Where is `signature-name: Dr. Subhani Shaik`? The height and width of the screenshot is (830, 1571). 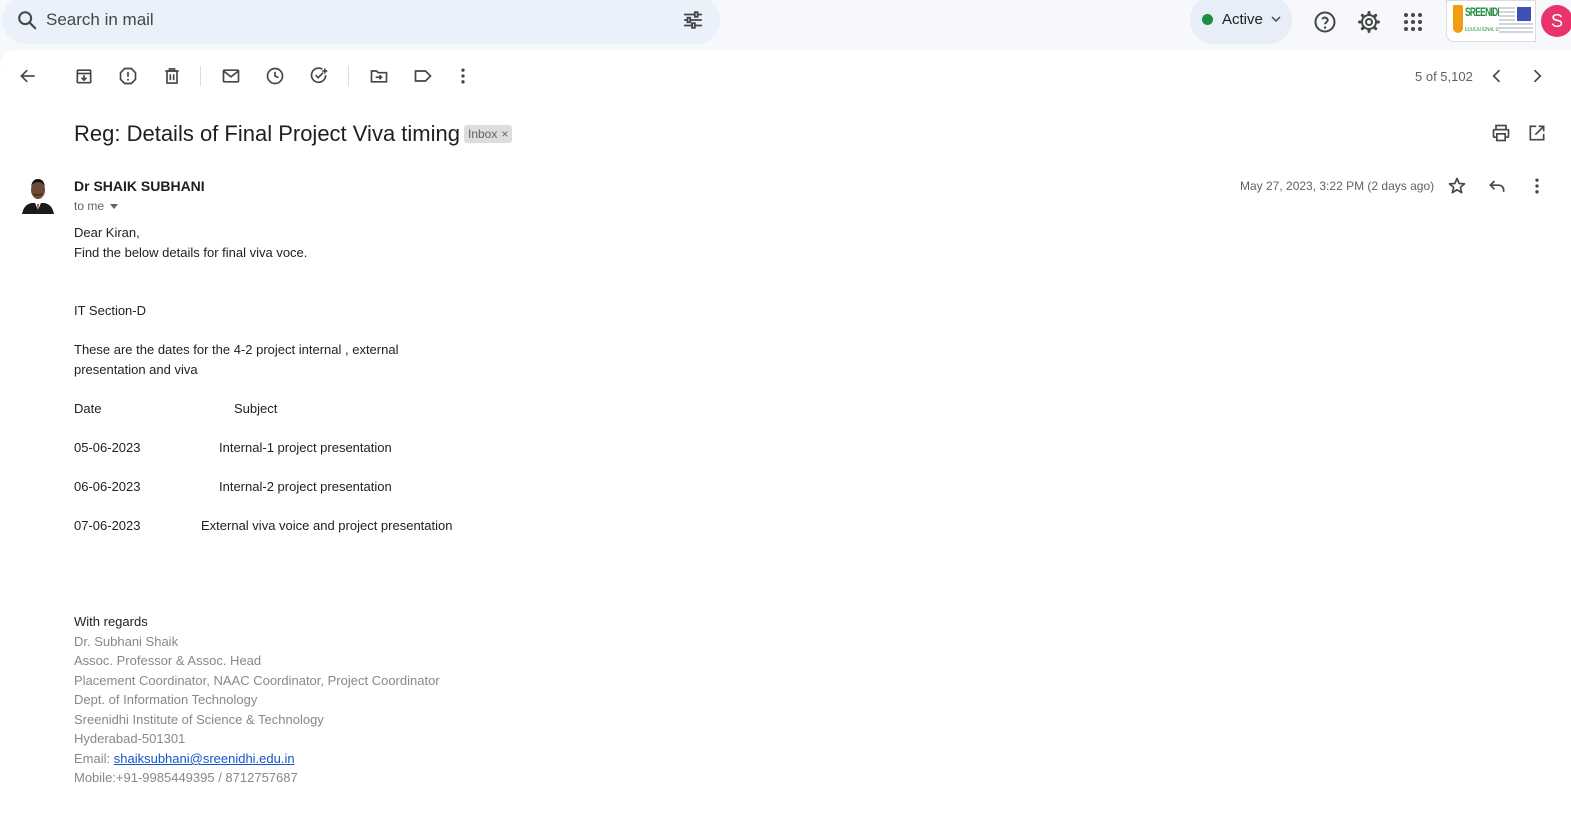 signature-name: Dr. Subhani Shaik is located at coordinates (126, 641).